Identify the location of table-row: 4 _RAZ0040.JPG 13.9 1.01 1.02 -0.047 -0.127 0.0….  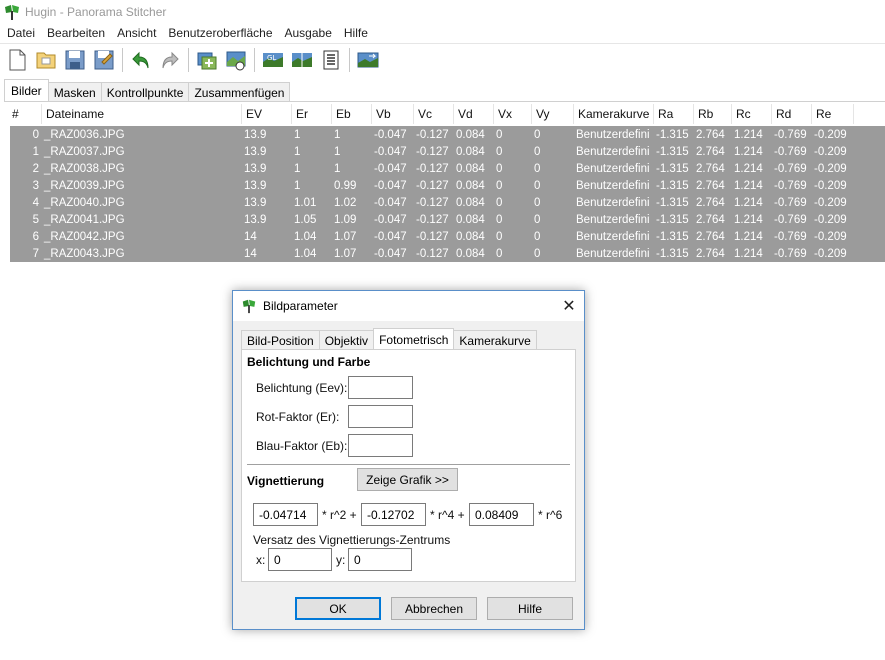
(447, 202).